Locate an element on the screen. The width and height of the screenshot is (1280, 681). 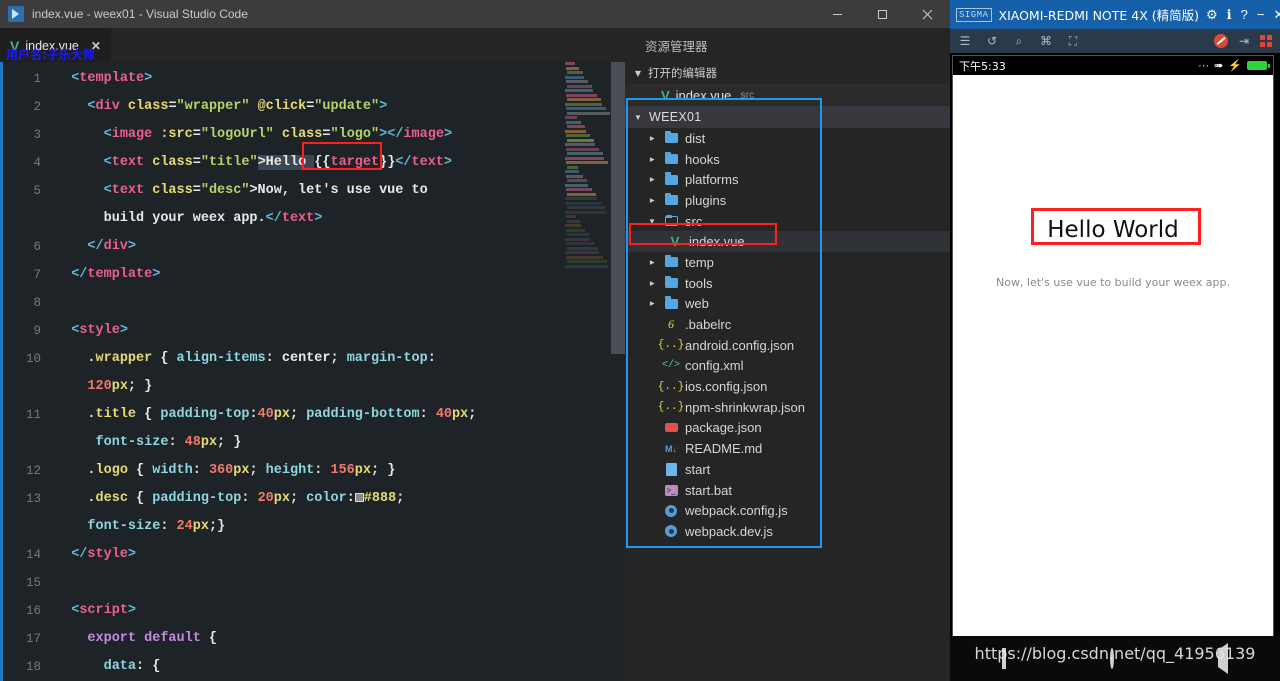
code-line: <div class="wrapper" @click="update"> is located at coordinates (340, 107).